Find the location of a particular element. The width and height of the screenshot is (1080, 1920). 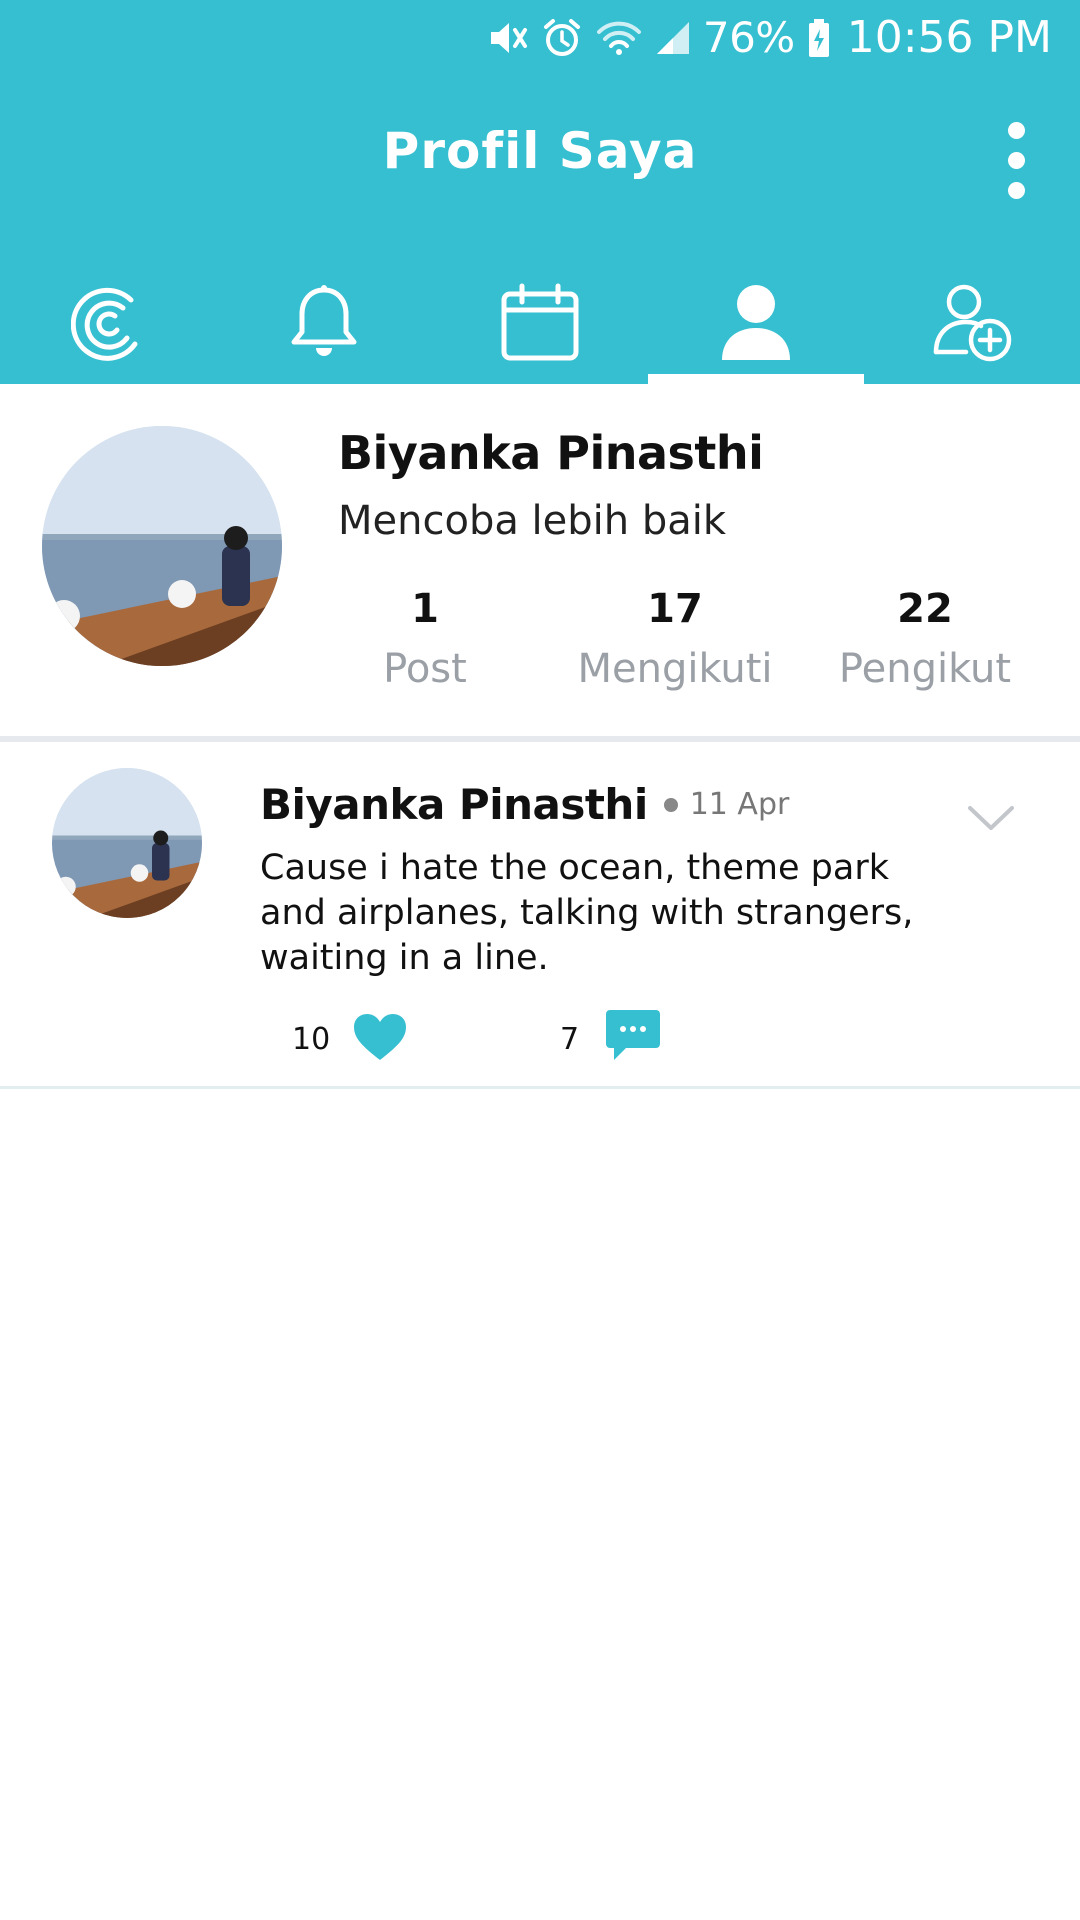

profile-icon is located at coordinates (756, 322).